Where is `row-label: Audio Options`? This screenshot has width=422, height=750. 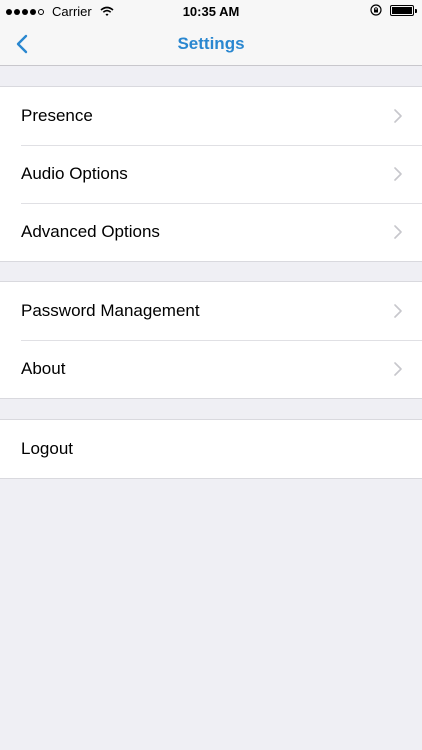 row-label: Audio Options is located at coordinates (74, 173).